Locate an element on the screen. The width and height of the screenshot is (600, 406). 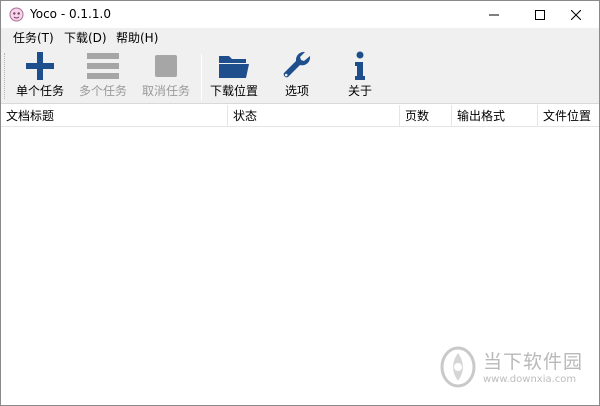
watermark-url: www.downxia.com is located at coordinates (530, 379).